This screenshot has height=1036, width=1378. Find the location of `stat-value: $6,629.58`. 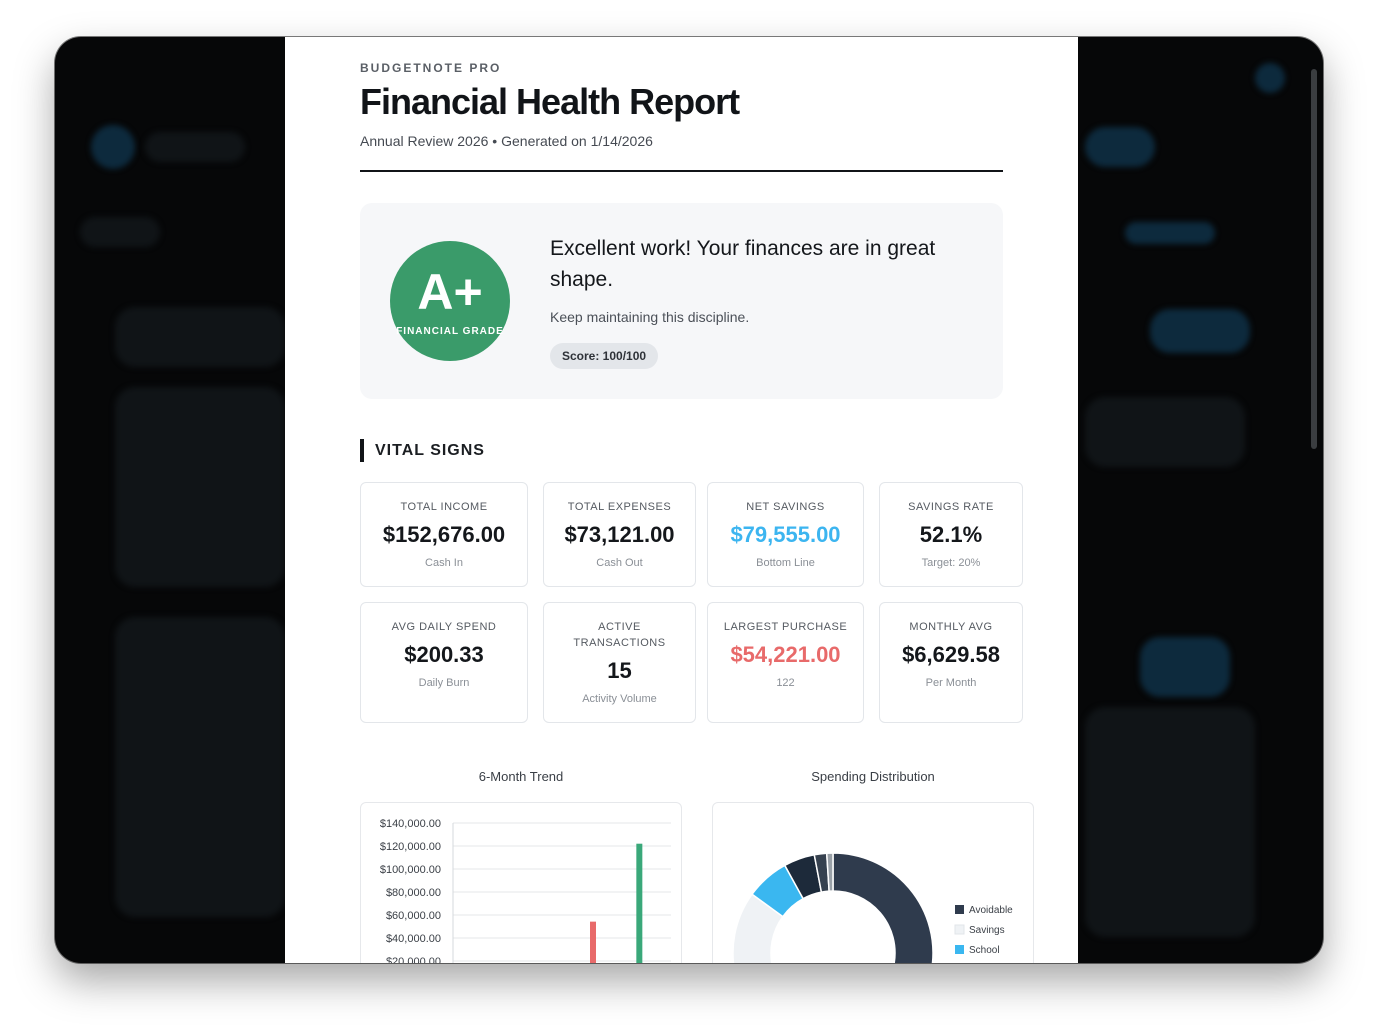

stat-value: $6,629.58 is located at coordinates (951, 654).